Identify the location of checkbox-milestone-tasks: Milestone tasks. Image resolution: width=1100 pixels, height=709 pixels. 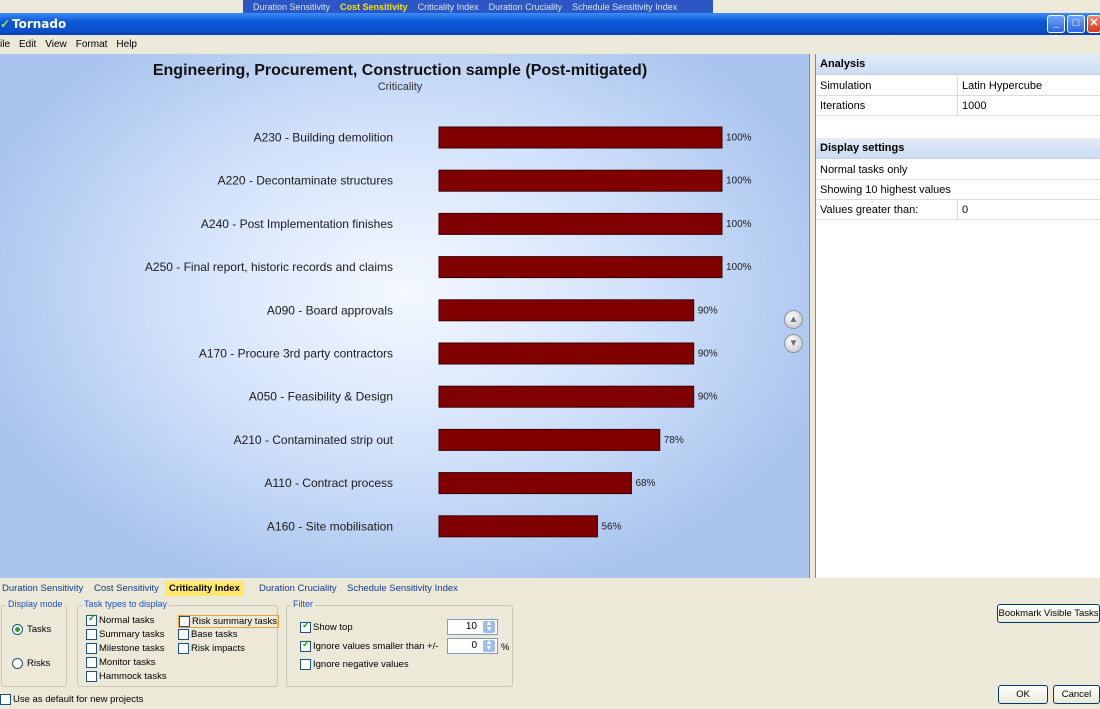
(125, 648).